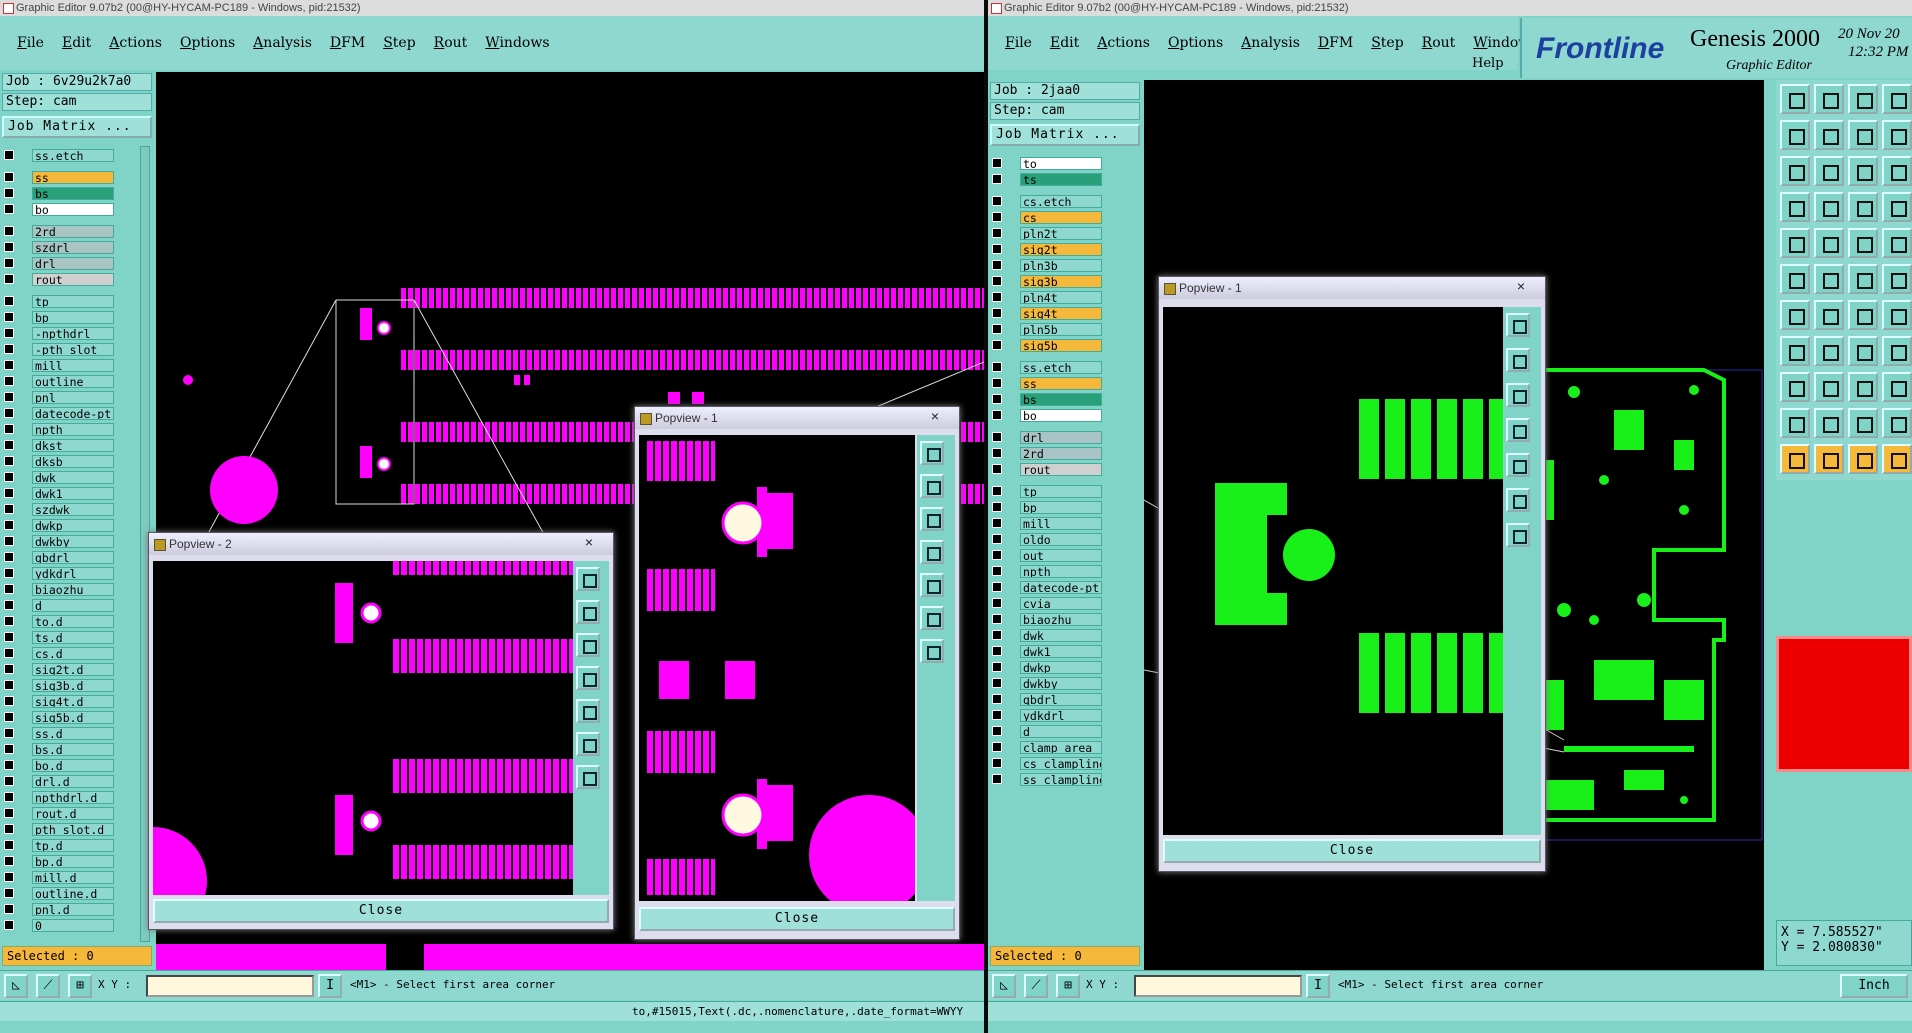 This screenshot has height=1033, width=1912. What do you see at coordinates (59, 909) in the screenshot?
I see `left-layer-row: pnl.d` at bounding box center [59, 909].